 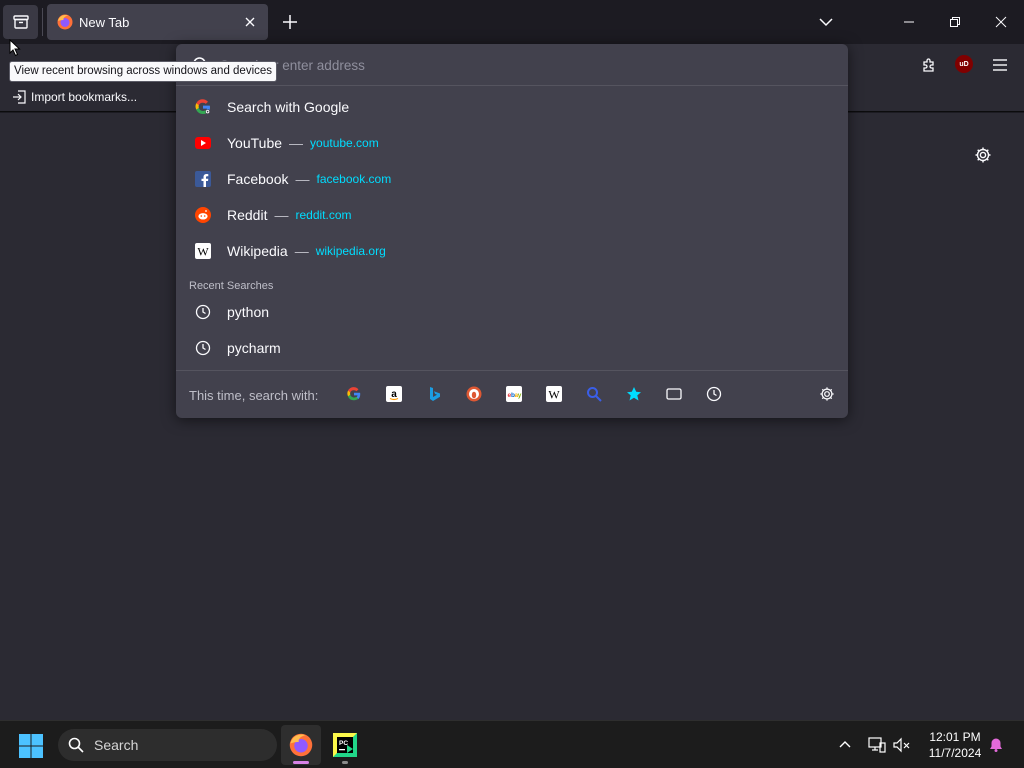 I want to click on volume-button, so click(x=902, y=745).